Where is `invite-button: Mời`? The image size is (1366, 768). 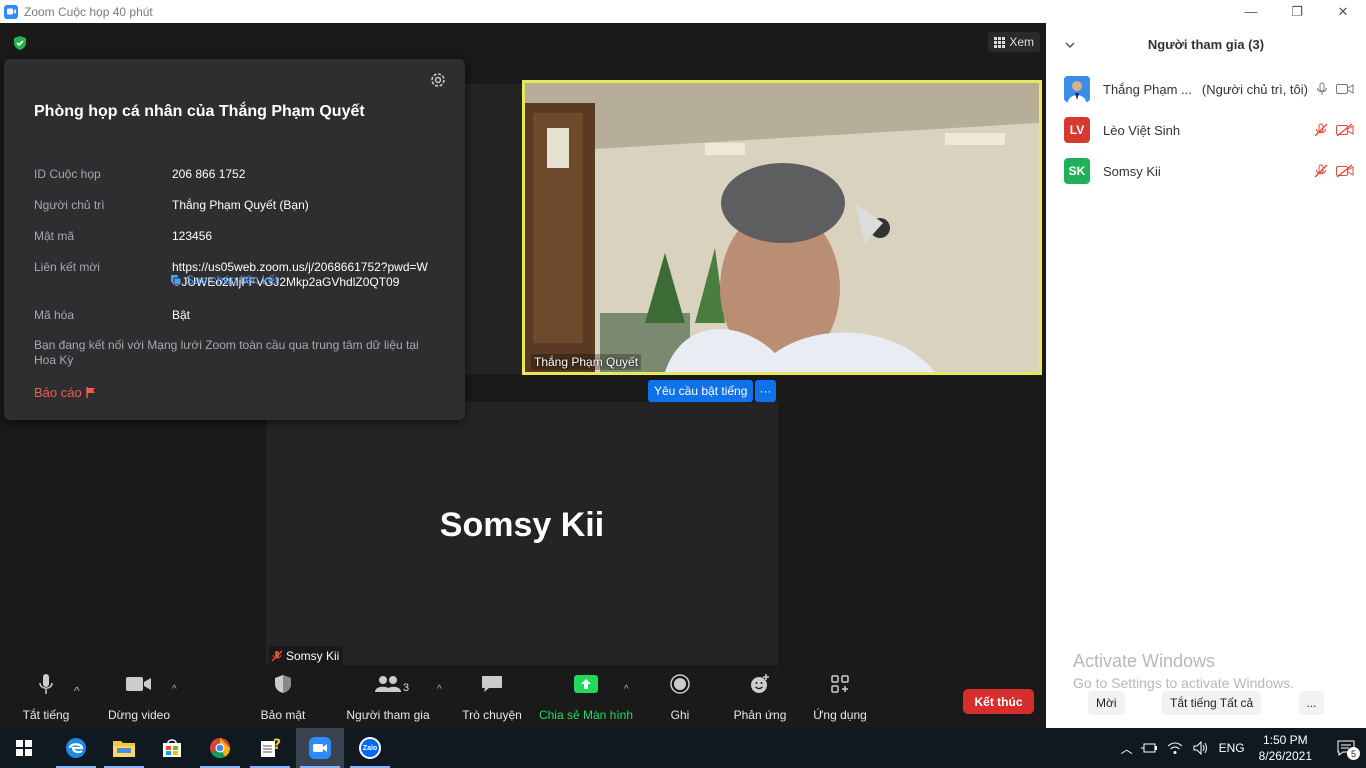
invite-button: Mời is located at coordinates (1106, 703).